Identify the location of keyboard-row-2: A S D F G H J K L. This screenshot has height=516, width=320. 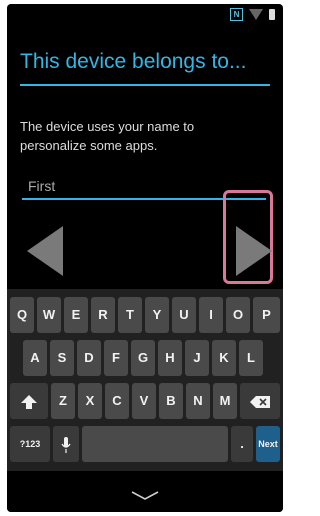
(145, 360).